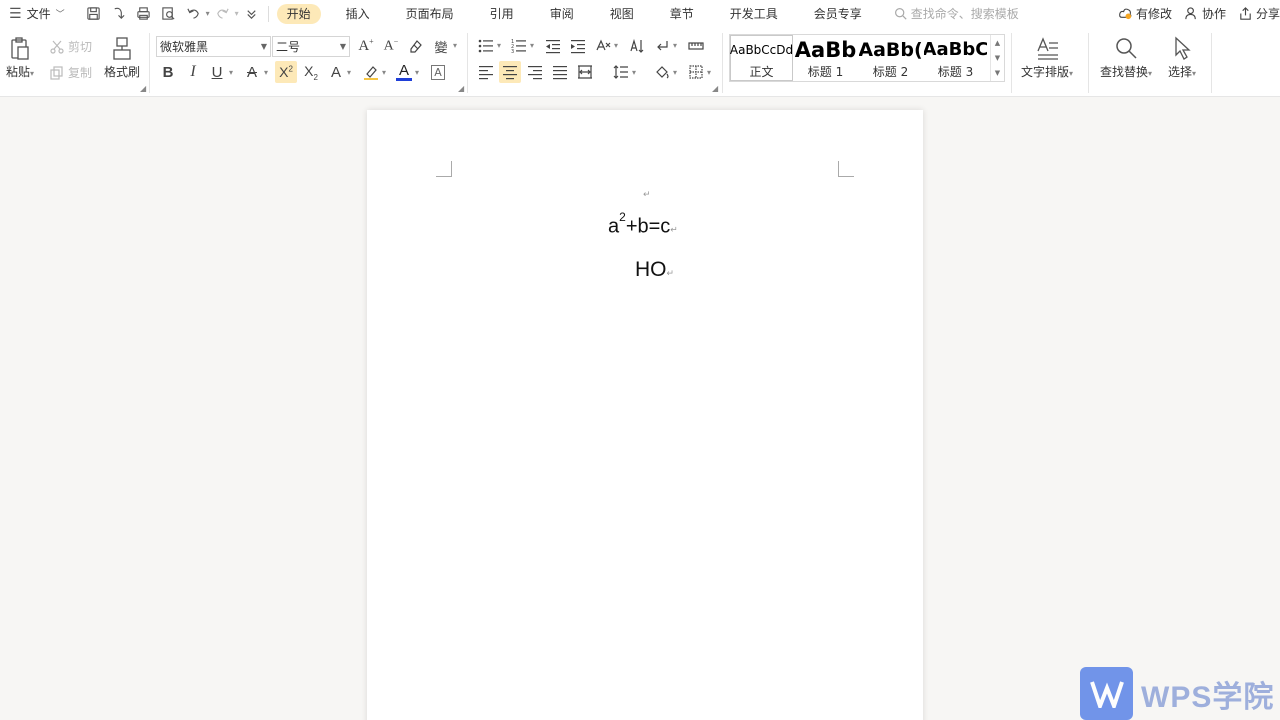  I want to click on phonetic-guide-icon: 變, so click(441, 46).